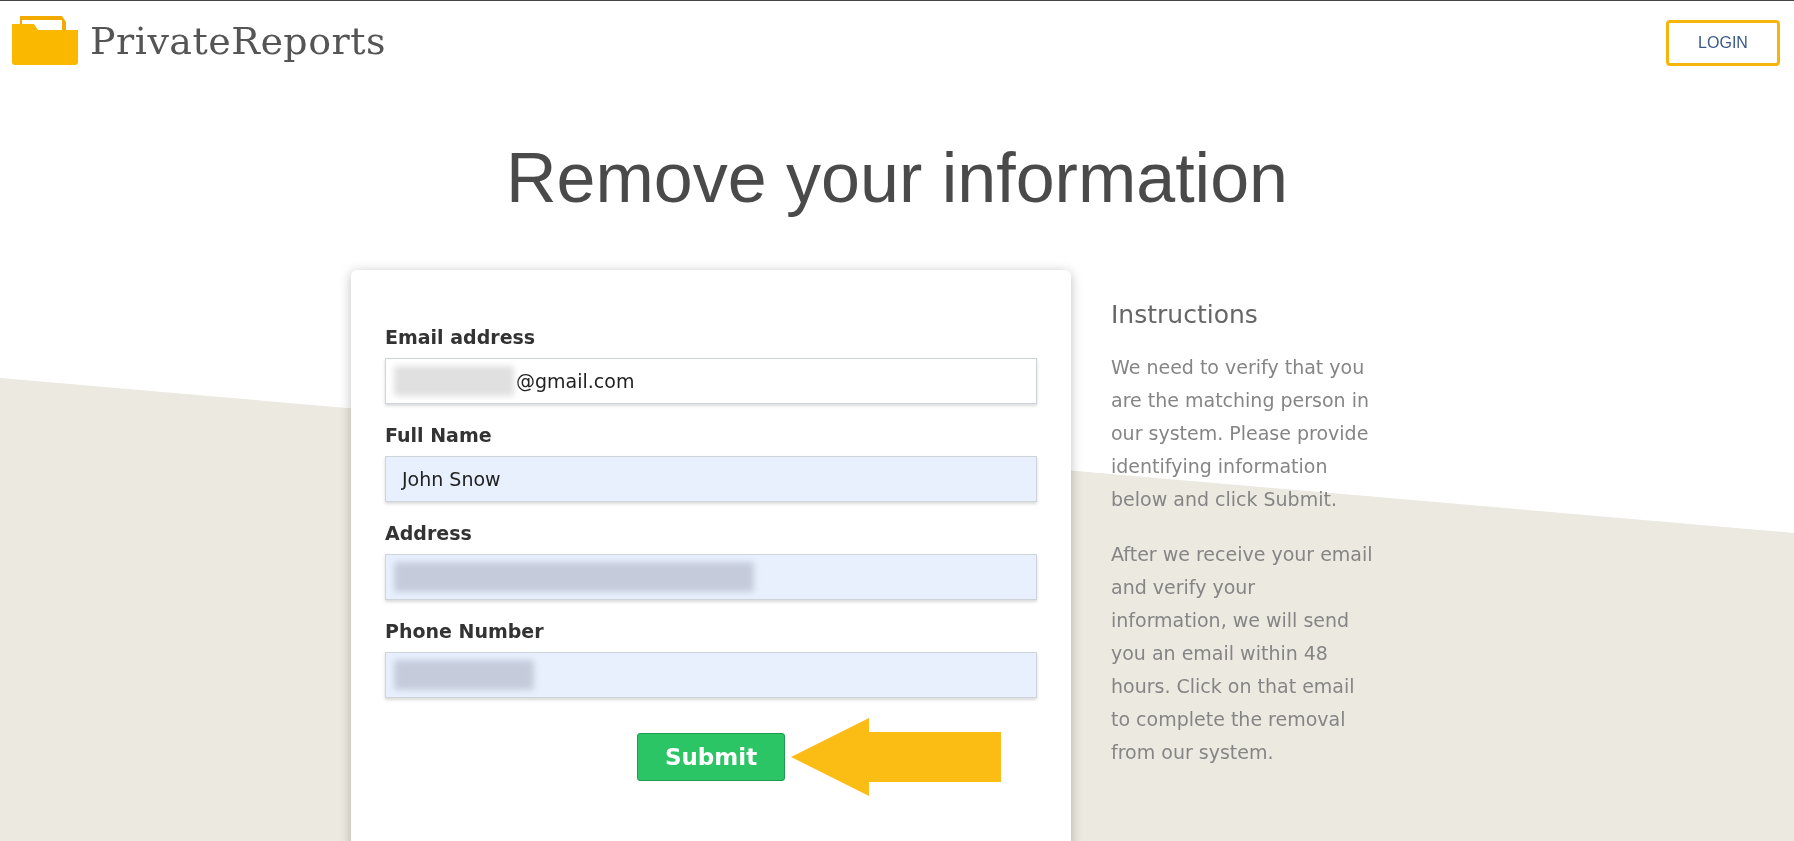 The image size is (1794, 841). Describe the element at coordinates (1723, 43) in the screenshot. I see `login-button: LOGIN` at that location.